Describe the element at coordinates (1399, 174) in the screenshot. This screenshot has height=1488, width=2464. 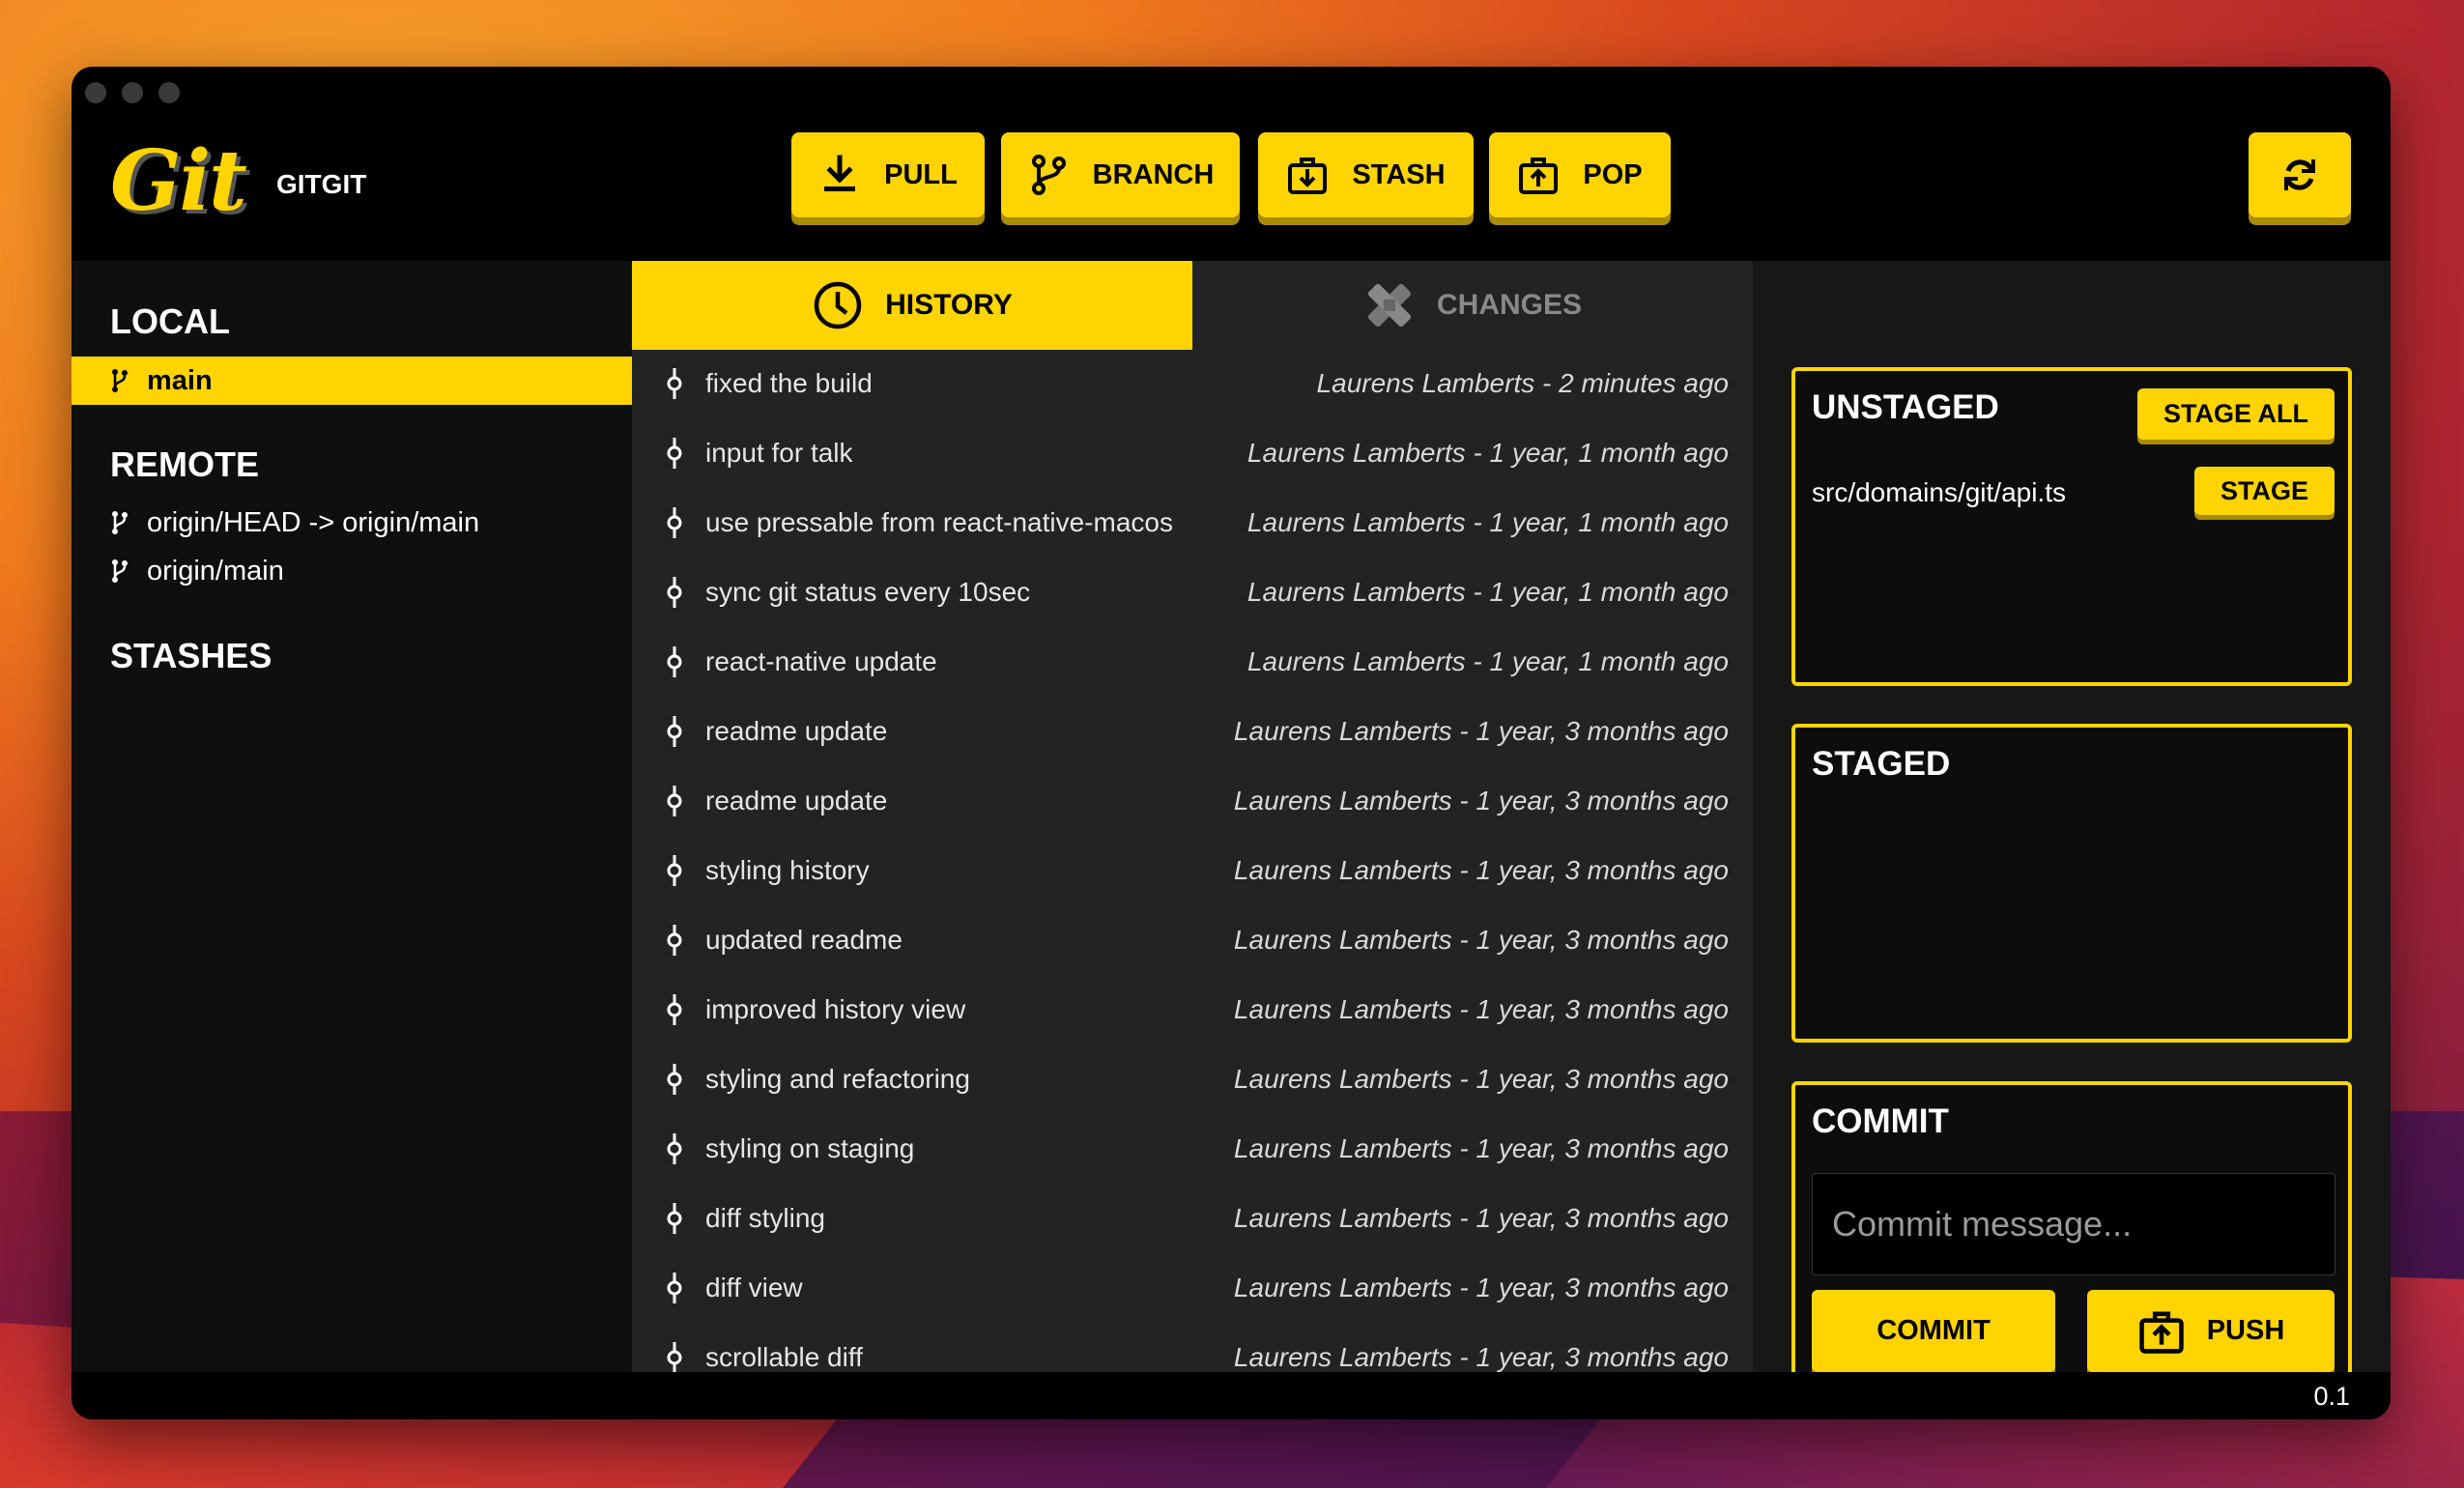
I see `stash-label: STASH` at that location.